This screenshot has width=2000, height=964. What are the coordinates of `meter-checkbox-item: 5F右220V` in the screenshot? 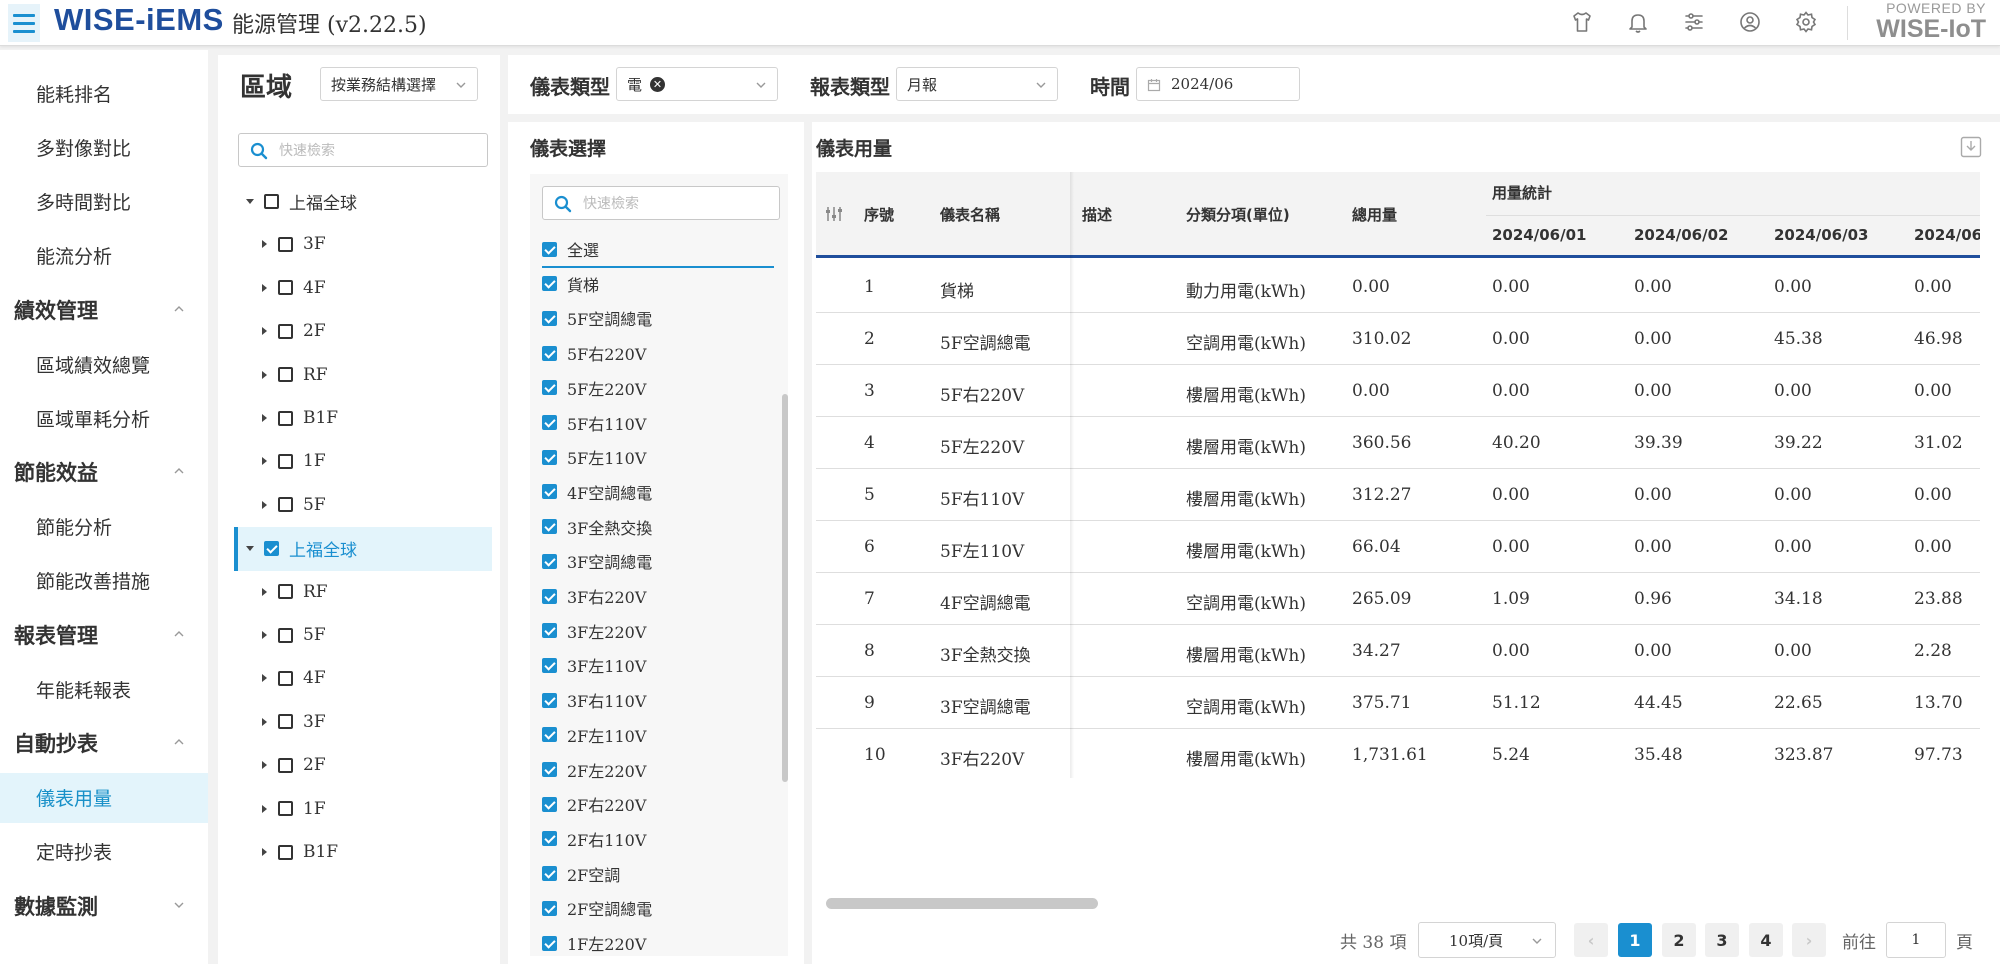 It's located at (594, 353).